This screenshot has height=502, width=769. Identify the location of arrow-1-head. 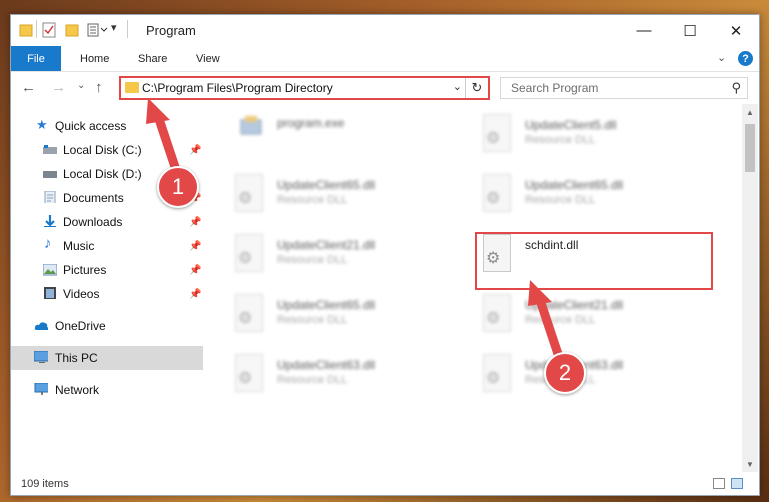
(158, 111).